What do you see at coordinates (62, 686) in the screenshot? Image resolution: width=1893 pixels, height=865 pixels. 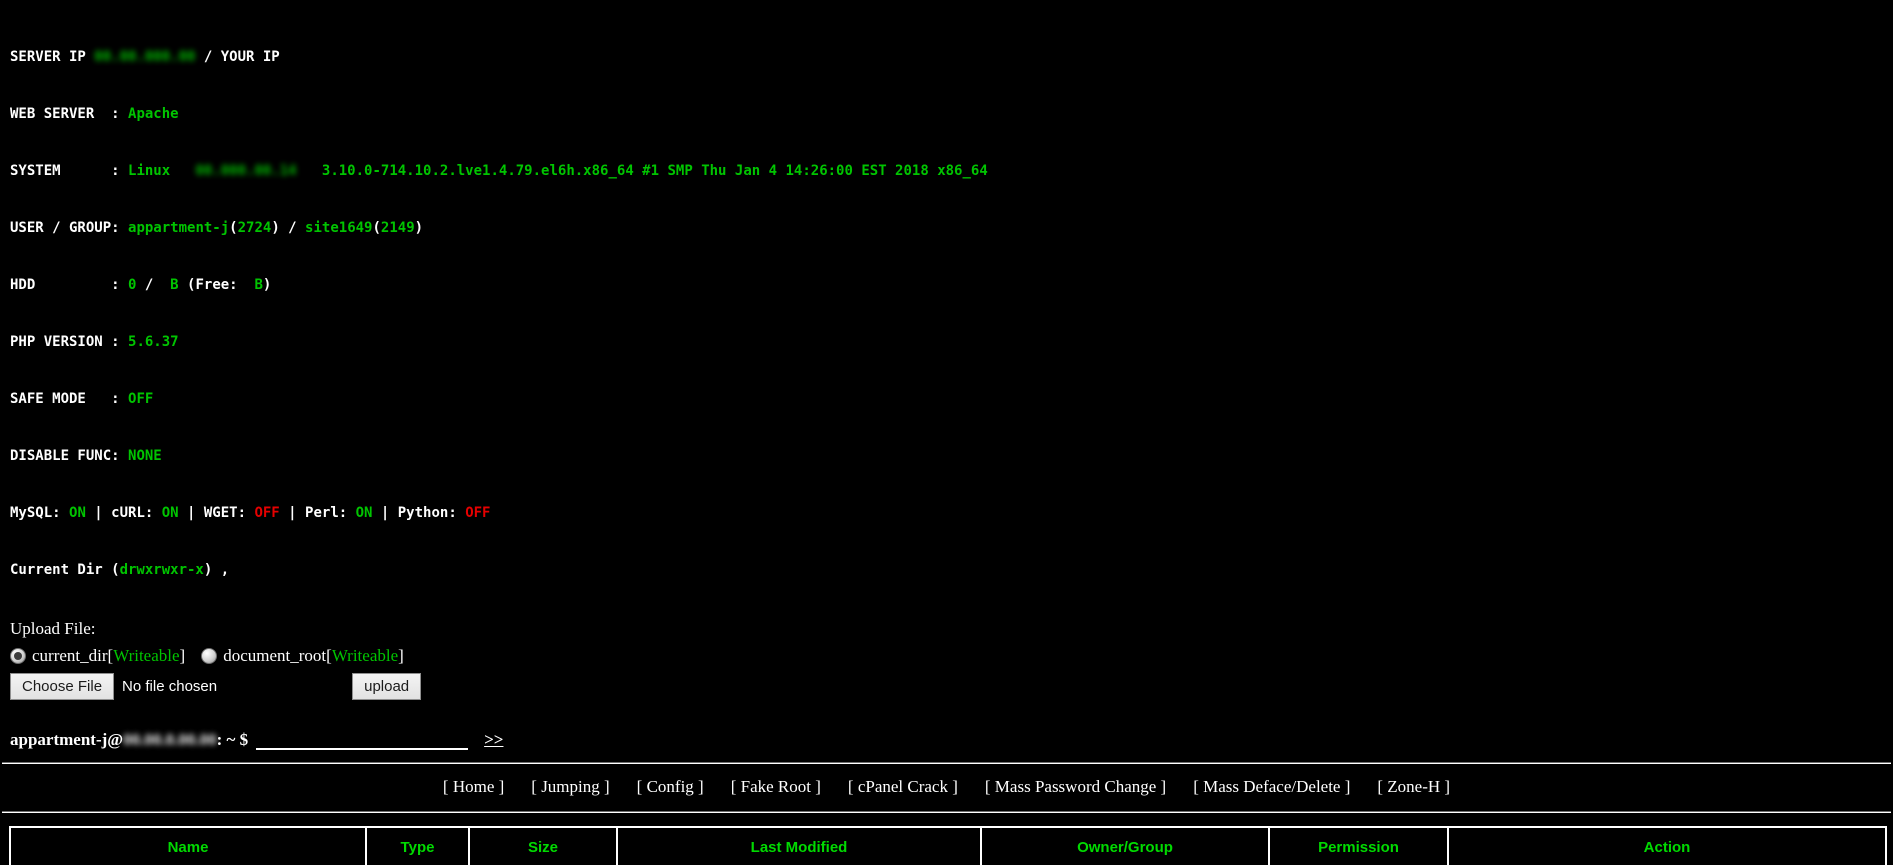 I see `choose-file-button: Choose File` at bounding box center [62, 686].